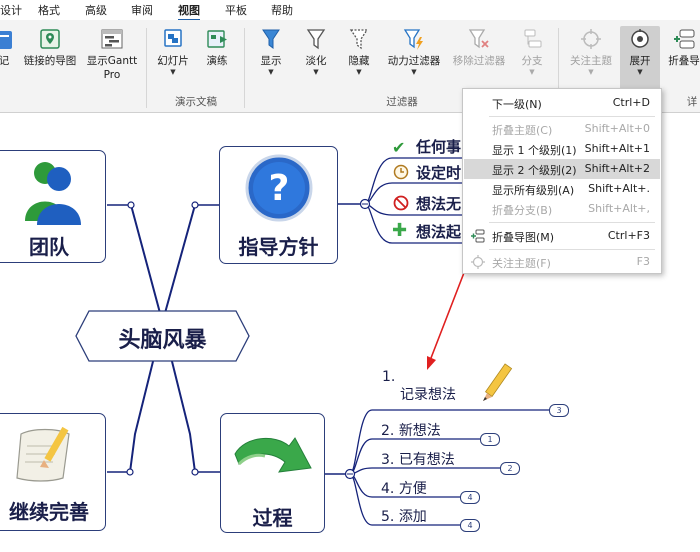  Describe the element at coordinates (96, 10) in the screenshot. I see `tab-advanced: 高级` at that location.